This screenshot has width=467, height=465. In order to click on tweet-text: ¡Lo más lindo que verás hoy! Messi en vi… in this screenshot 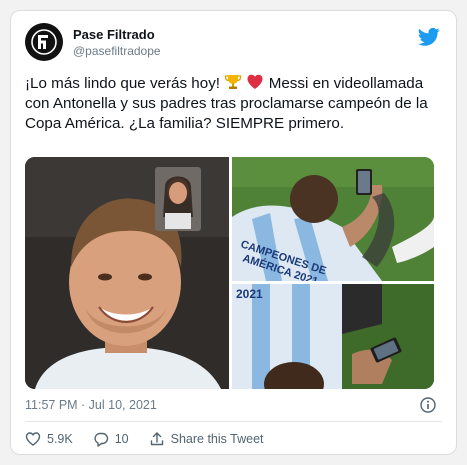, I will do `click(230, 103)`.